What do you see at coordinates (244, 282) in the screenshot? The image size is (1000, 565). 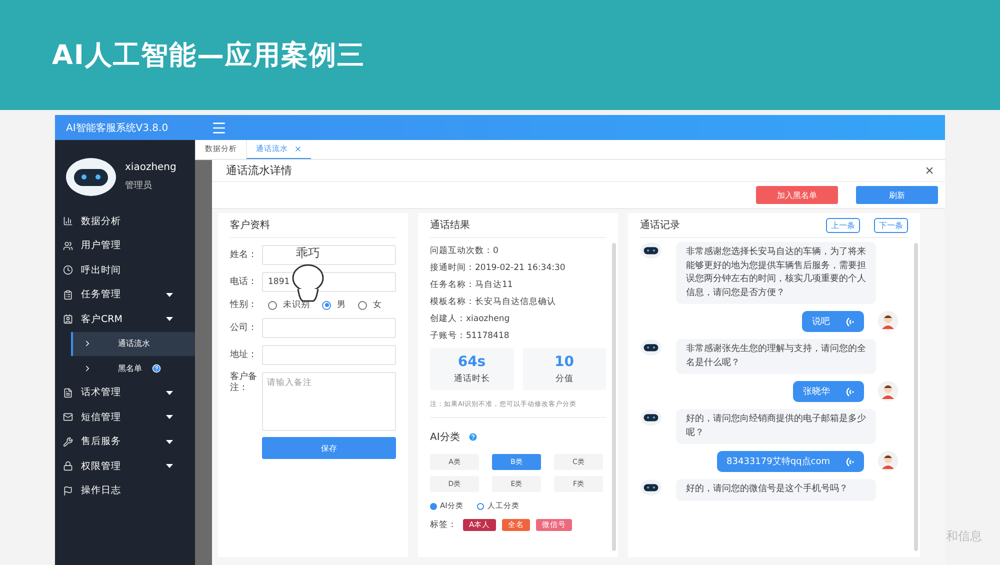 I see `field-label: 电话：` at bounding box center [244, 282].